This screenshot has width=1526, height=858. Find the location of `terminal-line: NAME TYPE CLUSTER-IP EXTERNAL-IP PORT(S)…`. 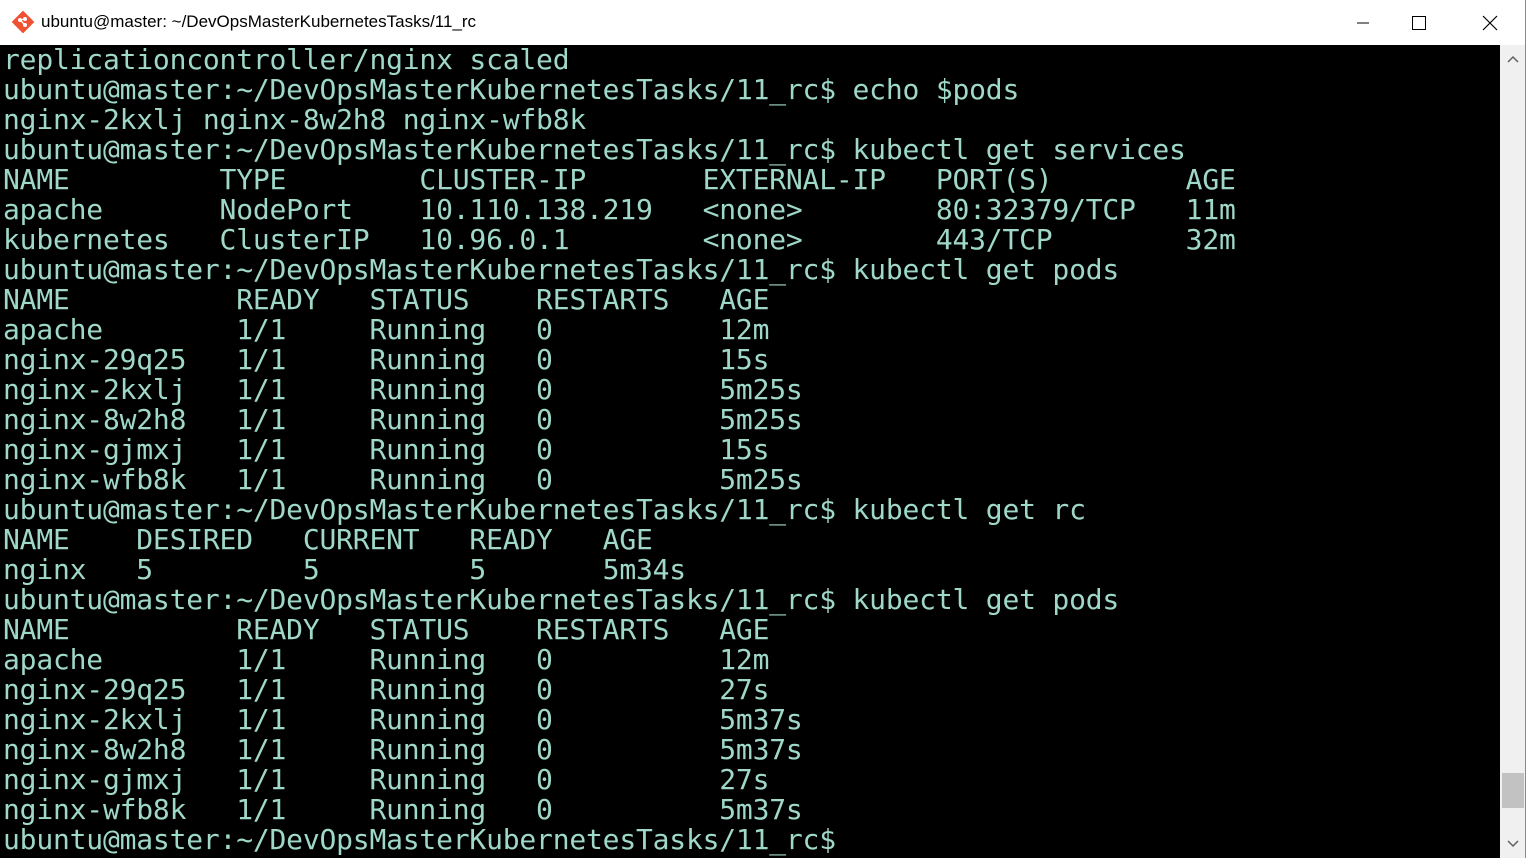

terminal-line: NAME TYPE CLUSTER-IP EXTERNAL-IP PORT(S)… is located at coordinates (619, 179).